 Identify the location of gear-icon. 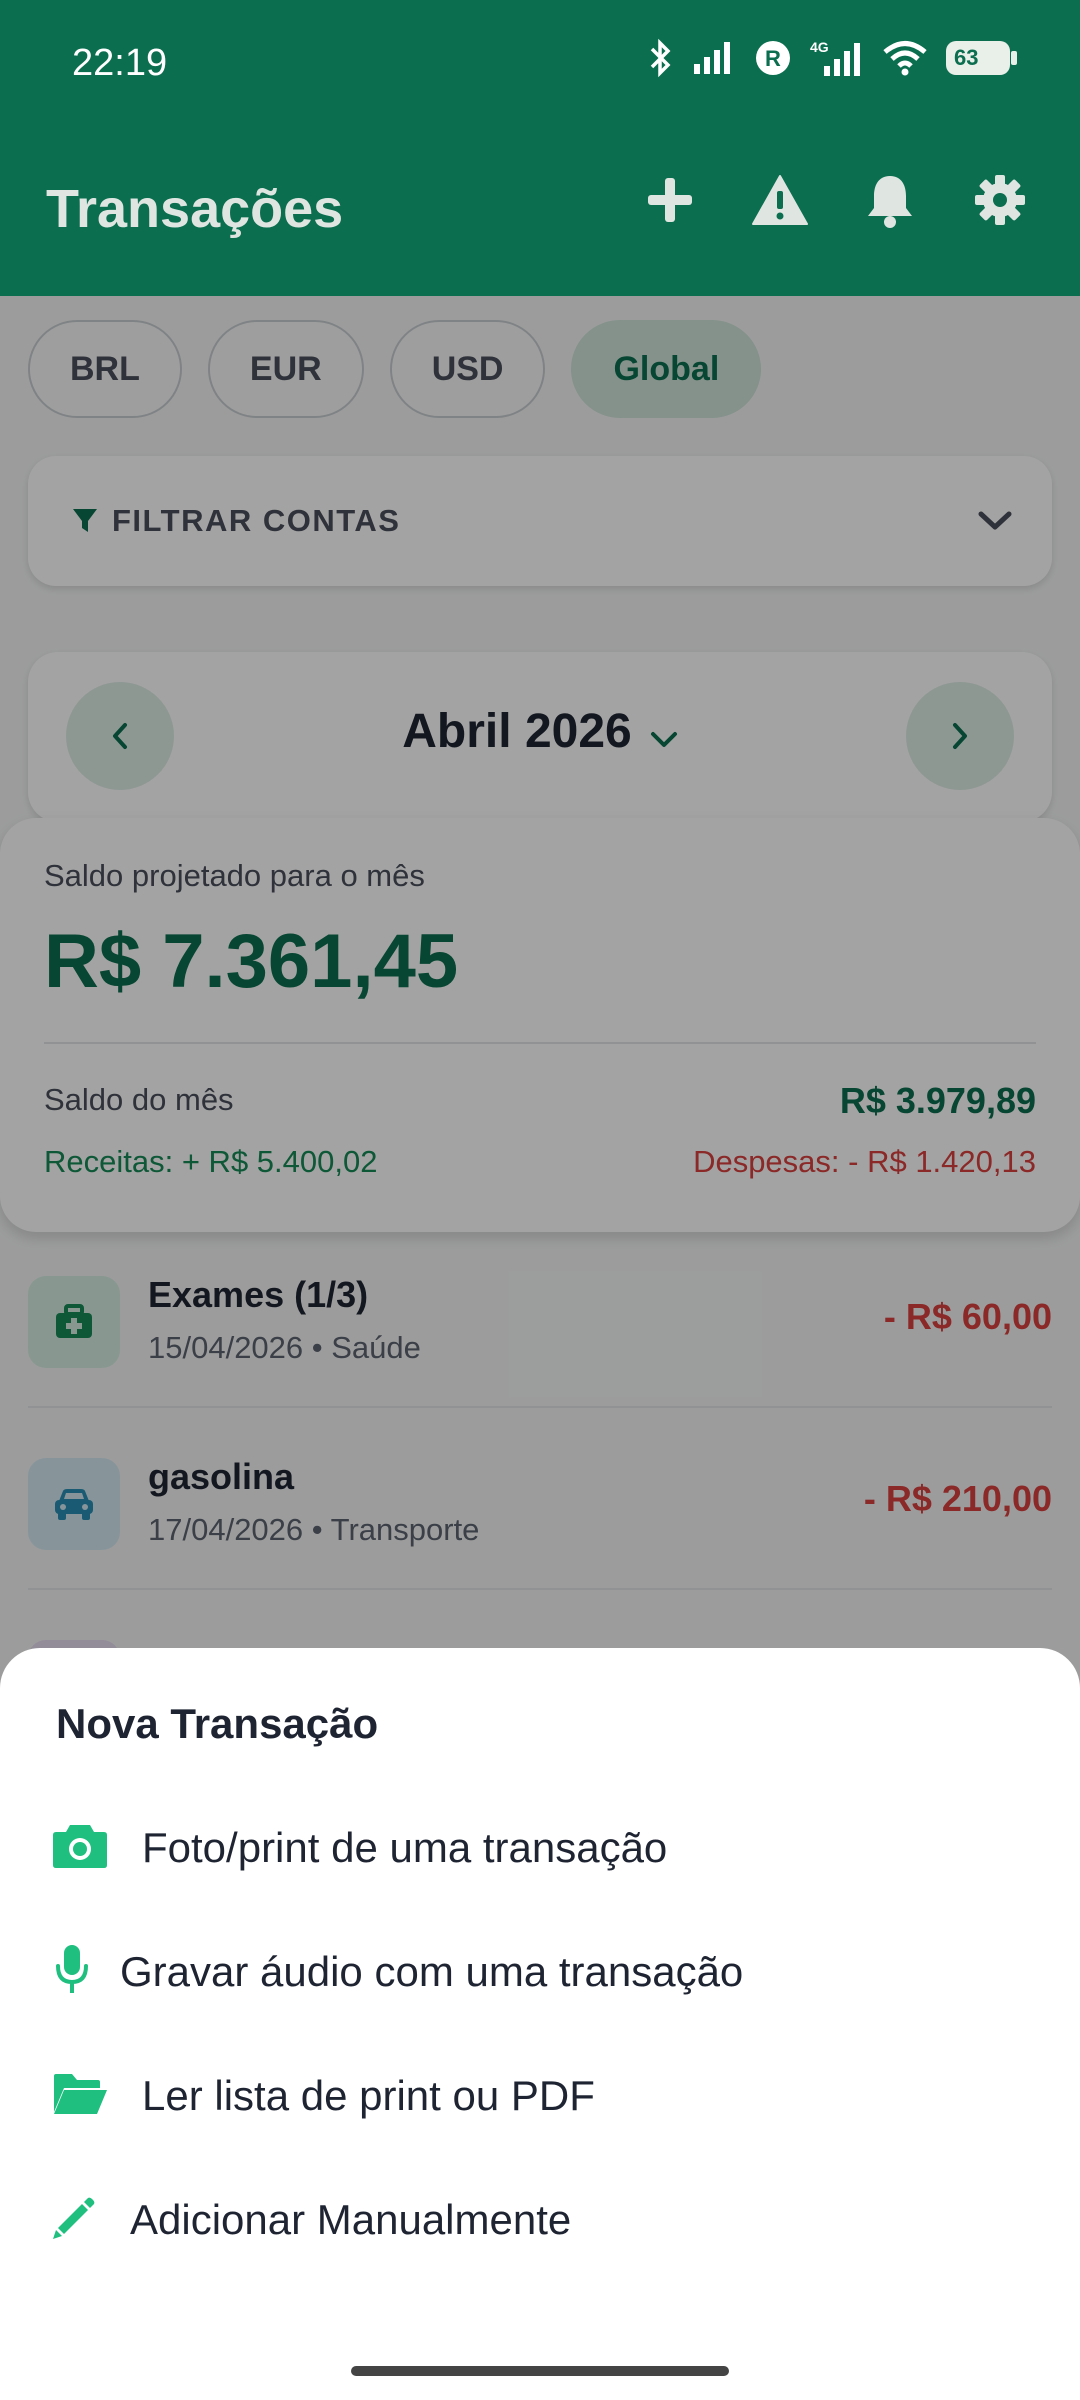
(1000, 200).